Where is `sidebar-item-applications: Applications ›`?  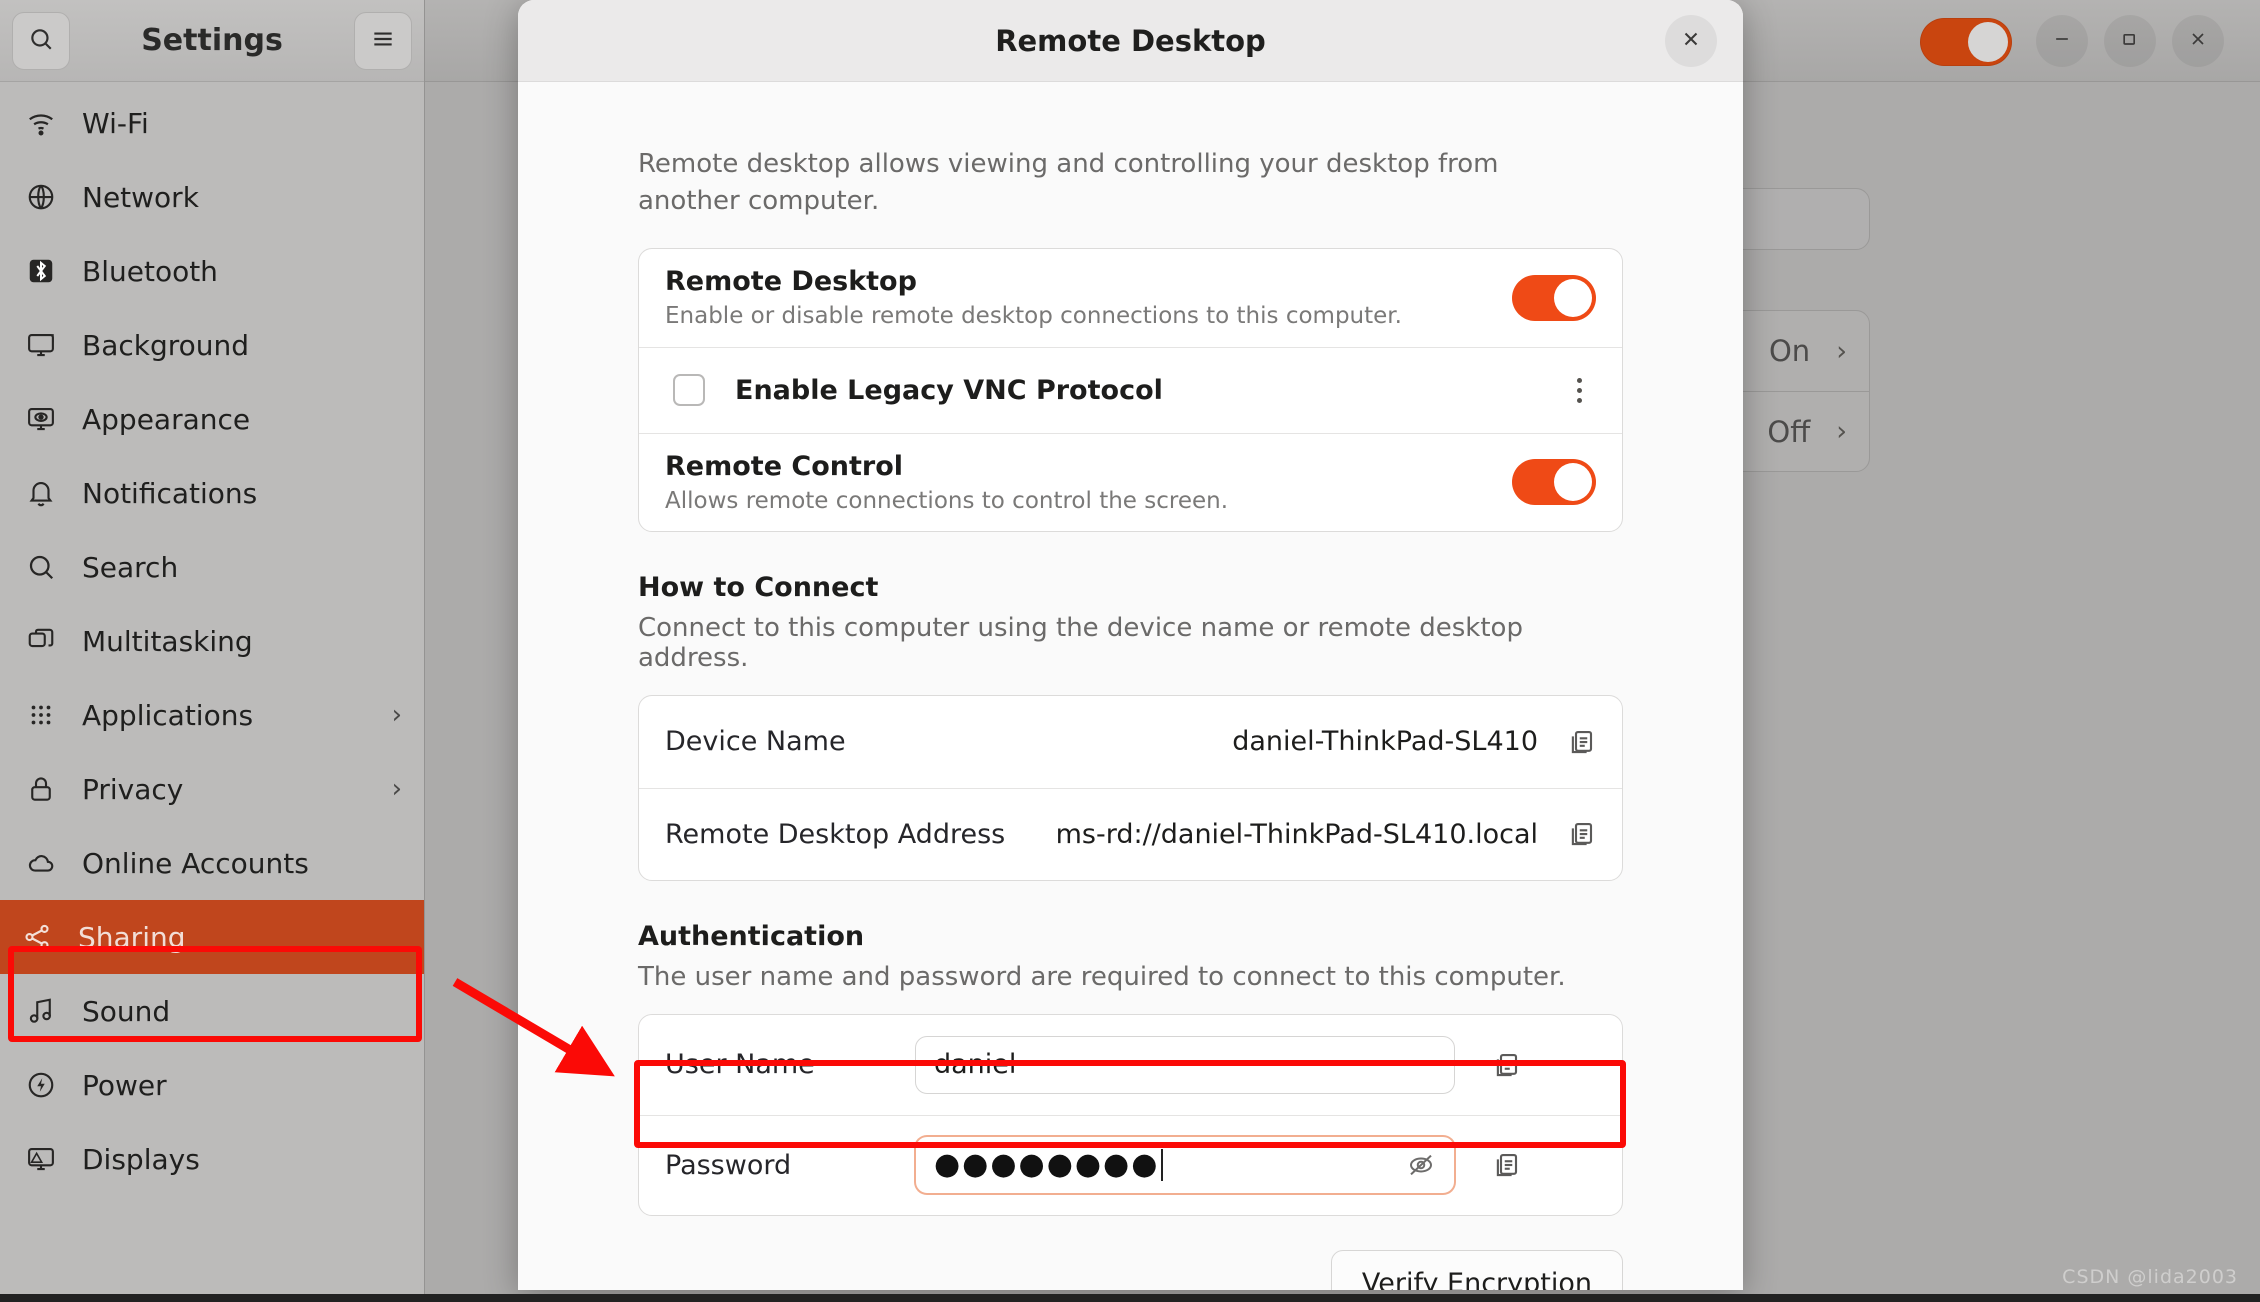 sidebar-item-applications: Applications › is located at coordinates (212, 715).